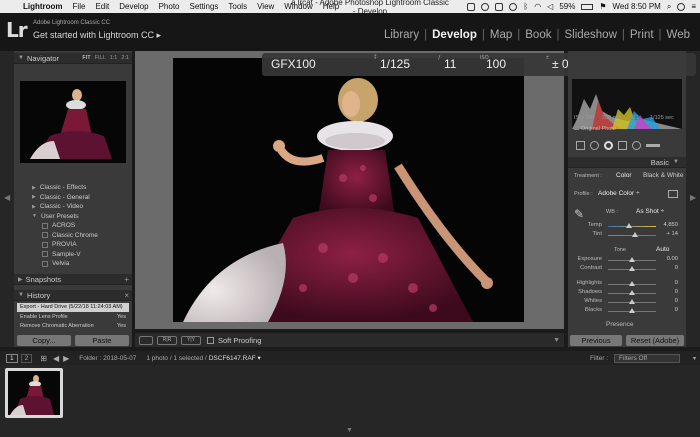 This screenshot has height=437, width=700. What do you see at coordinates (133, 6) in the screenshot?
I see `menu-develop: Develop` at bounding box center [133, 6].